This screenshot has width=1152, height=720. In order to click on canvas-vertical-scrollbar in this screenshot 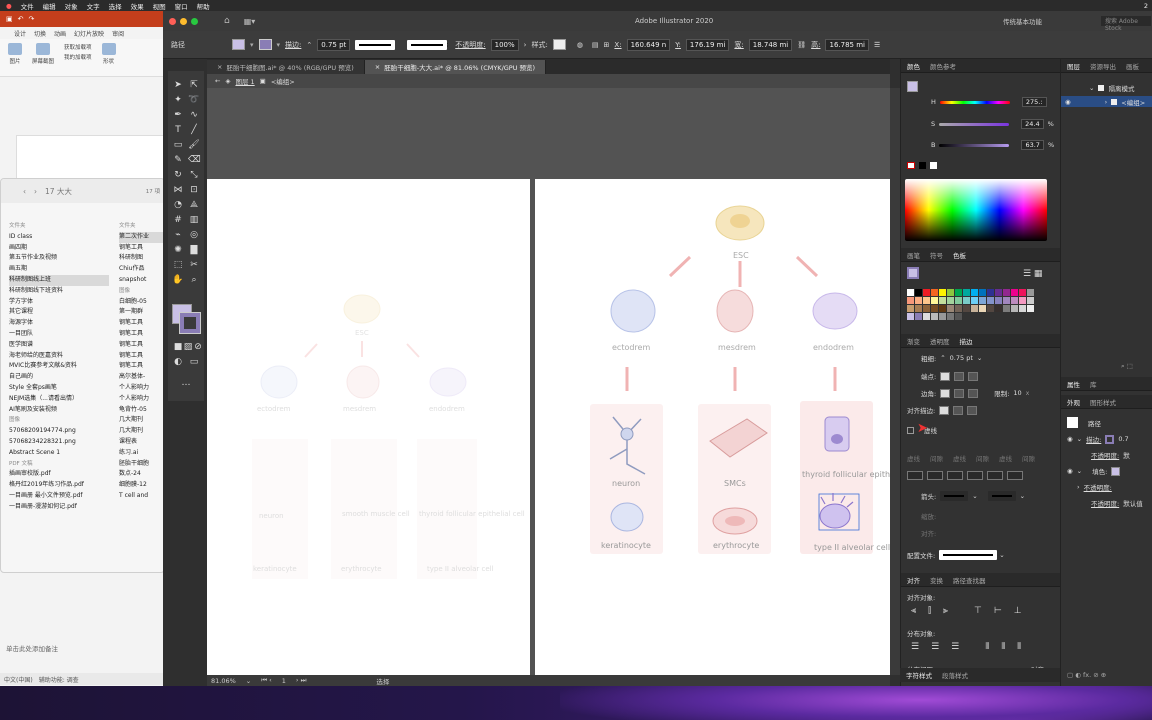, I will do `click(895, 381)`.